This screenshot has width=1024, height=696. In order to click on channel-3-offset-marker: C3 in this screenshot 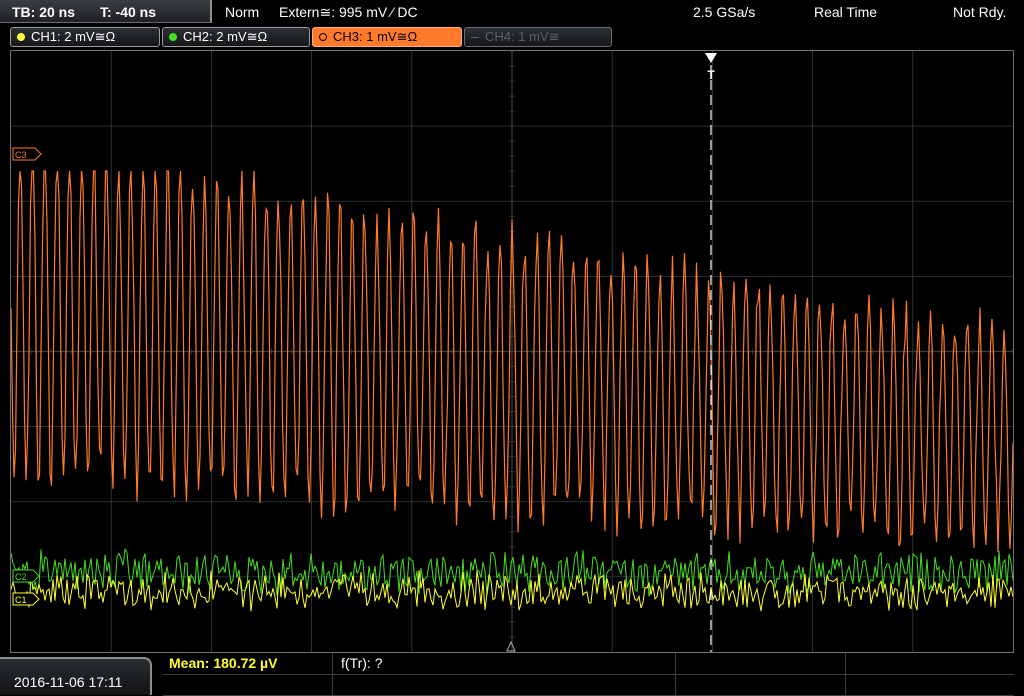, I will do `click(27, 154)`.